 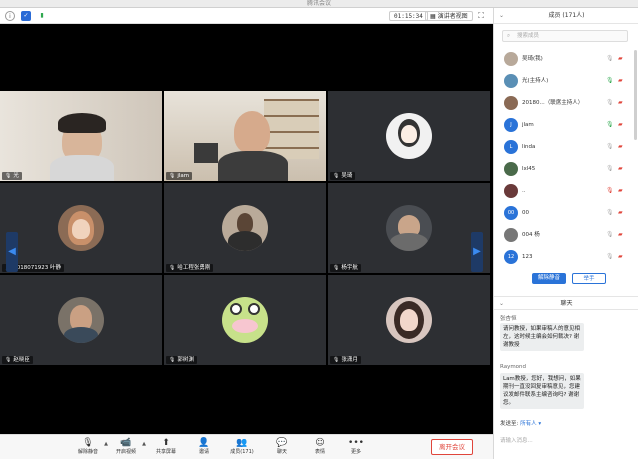 I want to click on tile-name: 🎙 郭树渊, so click(x=181, y=360).